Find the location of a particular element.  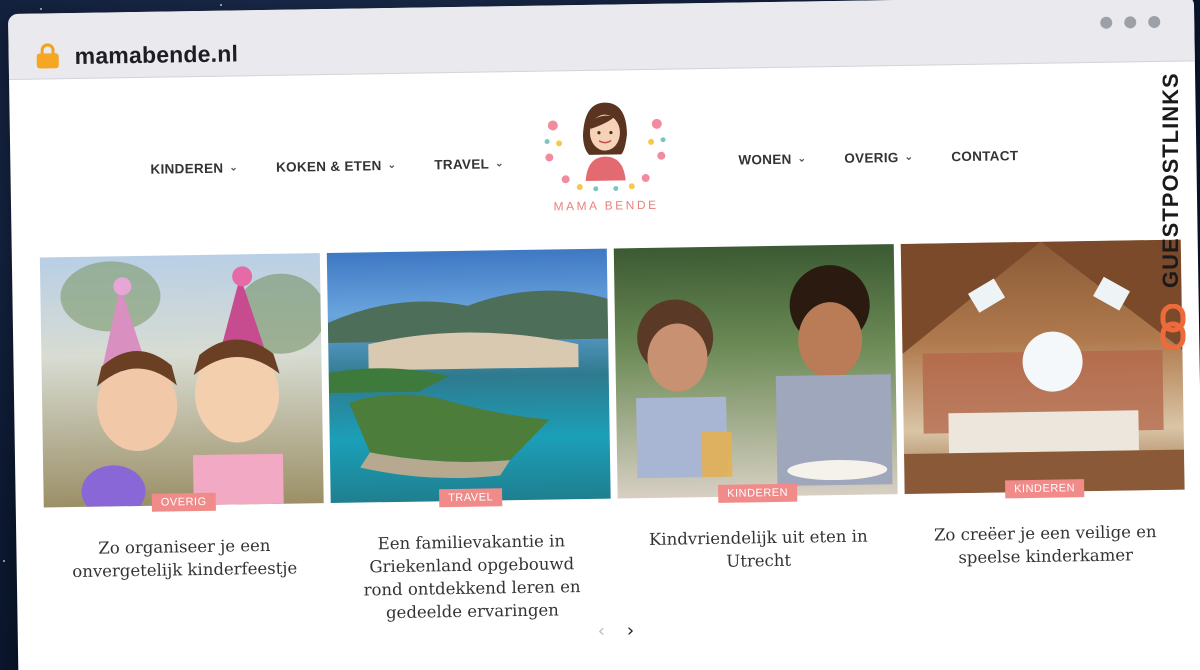

nav-item-label: CONTACT is located at coordinates (985, 156).